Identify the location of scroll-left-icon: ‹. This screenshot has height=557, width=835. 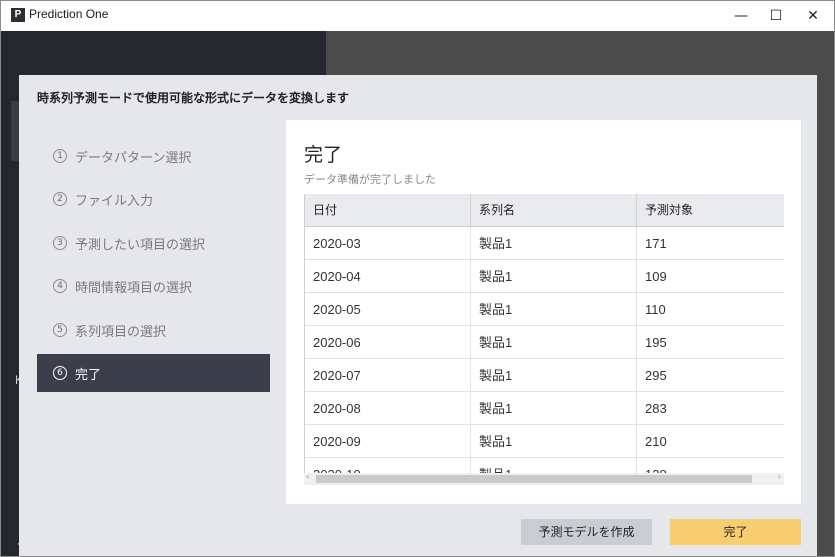
(307, 476).